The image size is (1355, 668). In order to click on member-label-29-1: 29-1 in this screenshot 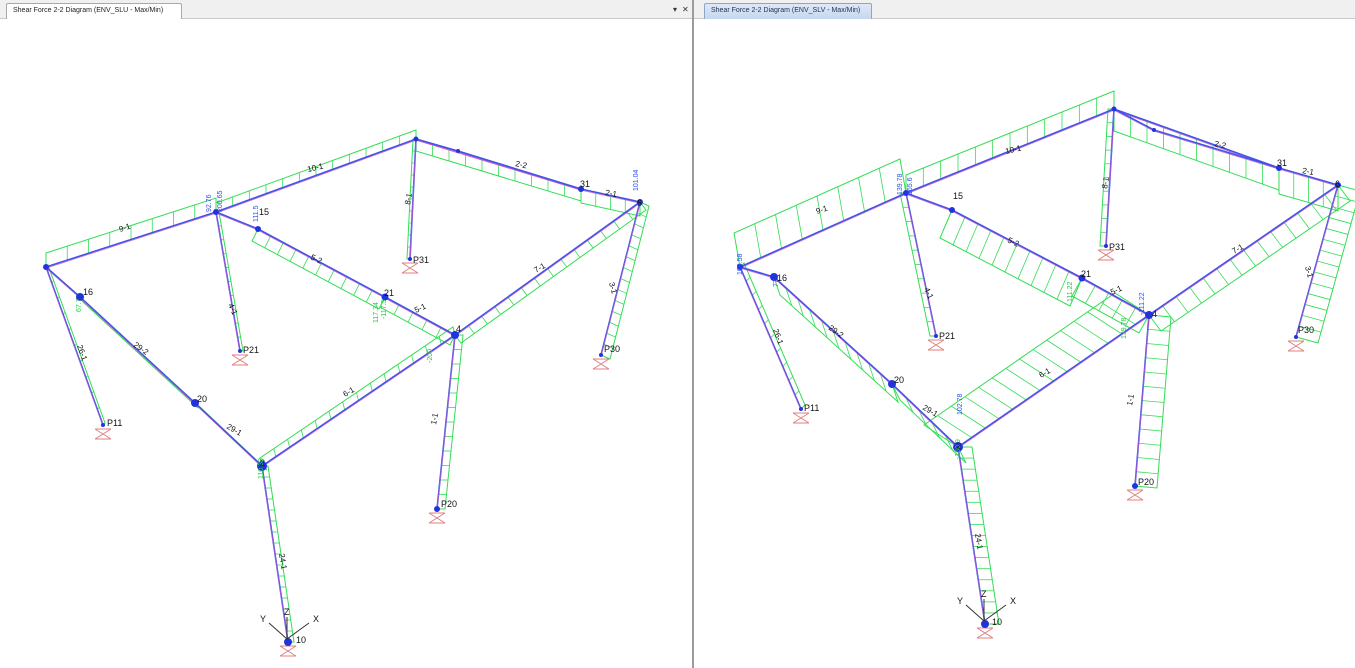, I will do `click(234, 430)`.